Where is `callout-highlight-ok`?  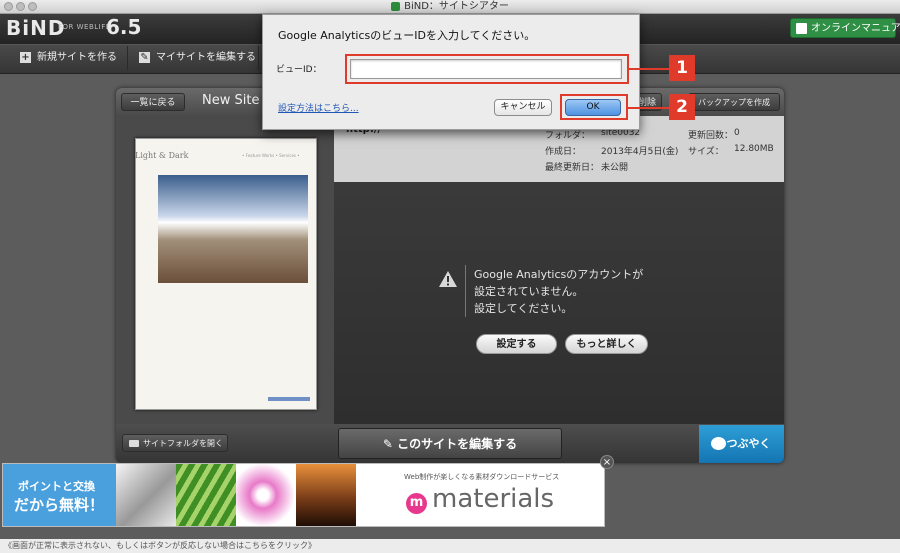
callout-highlight-ok is located at coordinates (594, 107).